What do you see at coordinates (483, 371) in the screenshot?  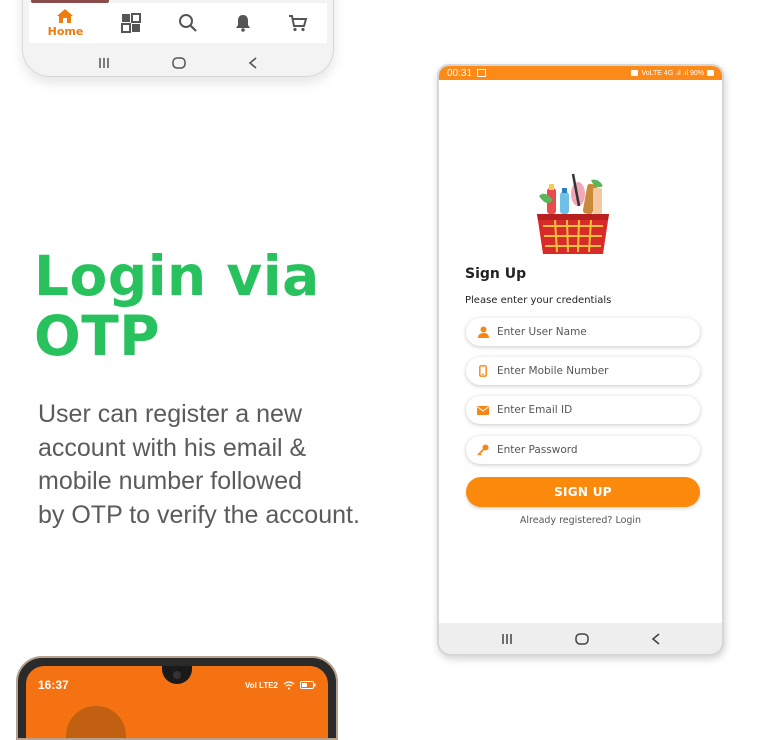 I see `phone-icon` at bounding box center [483, 371].